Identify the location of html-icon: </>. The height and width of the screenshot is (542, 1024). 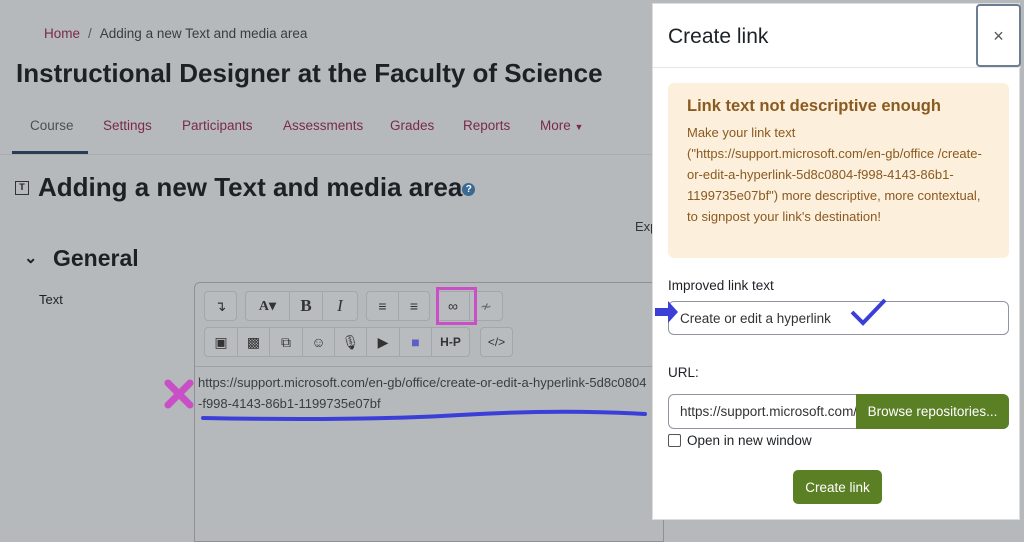
(496, 342).